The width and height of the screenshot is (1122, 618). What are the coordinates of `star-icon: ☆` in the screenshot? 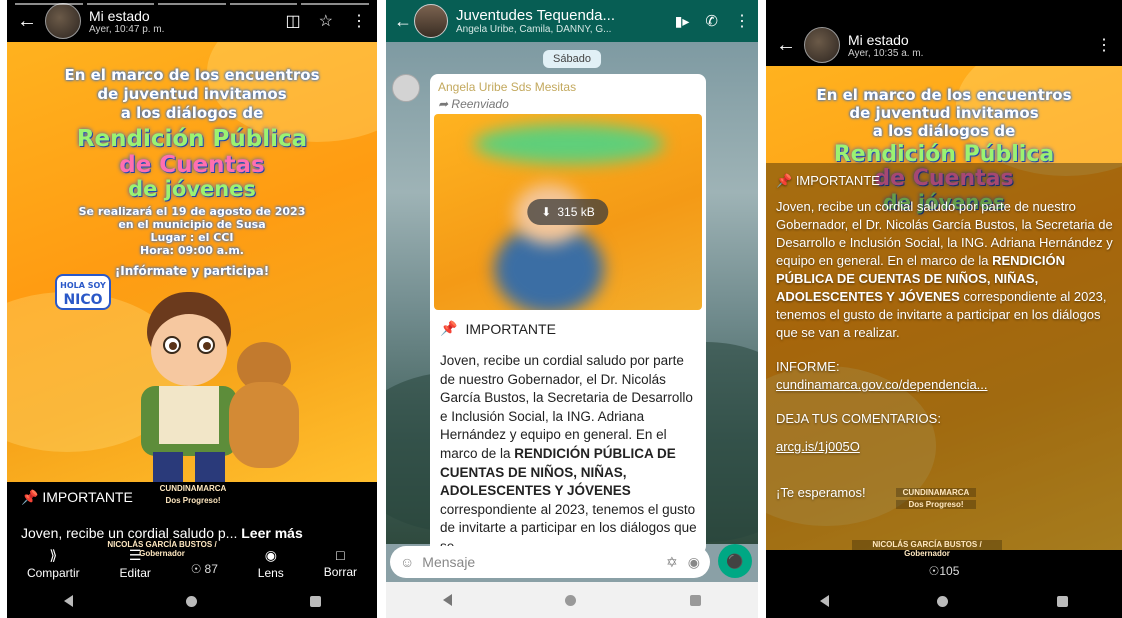 It's located at (326, 21).